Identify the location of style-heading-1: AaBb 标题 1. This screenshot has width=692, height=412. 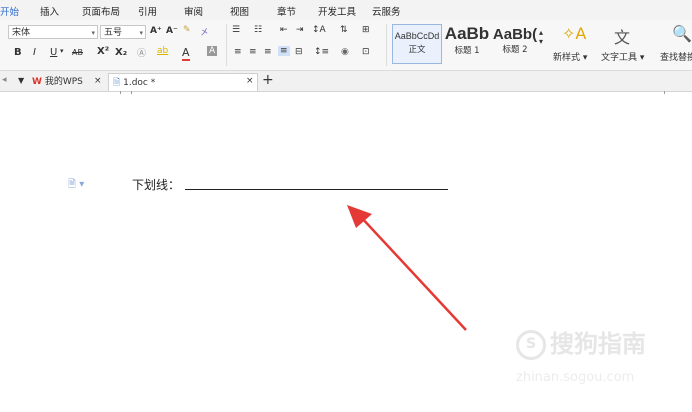
(467, 44).